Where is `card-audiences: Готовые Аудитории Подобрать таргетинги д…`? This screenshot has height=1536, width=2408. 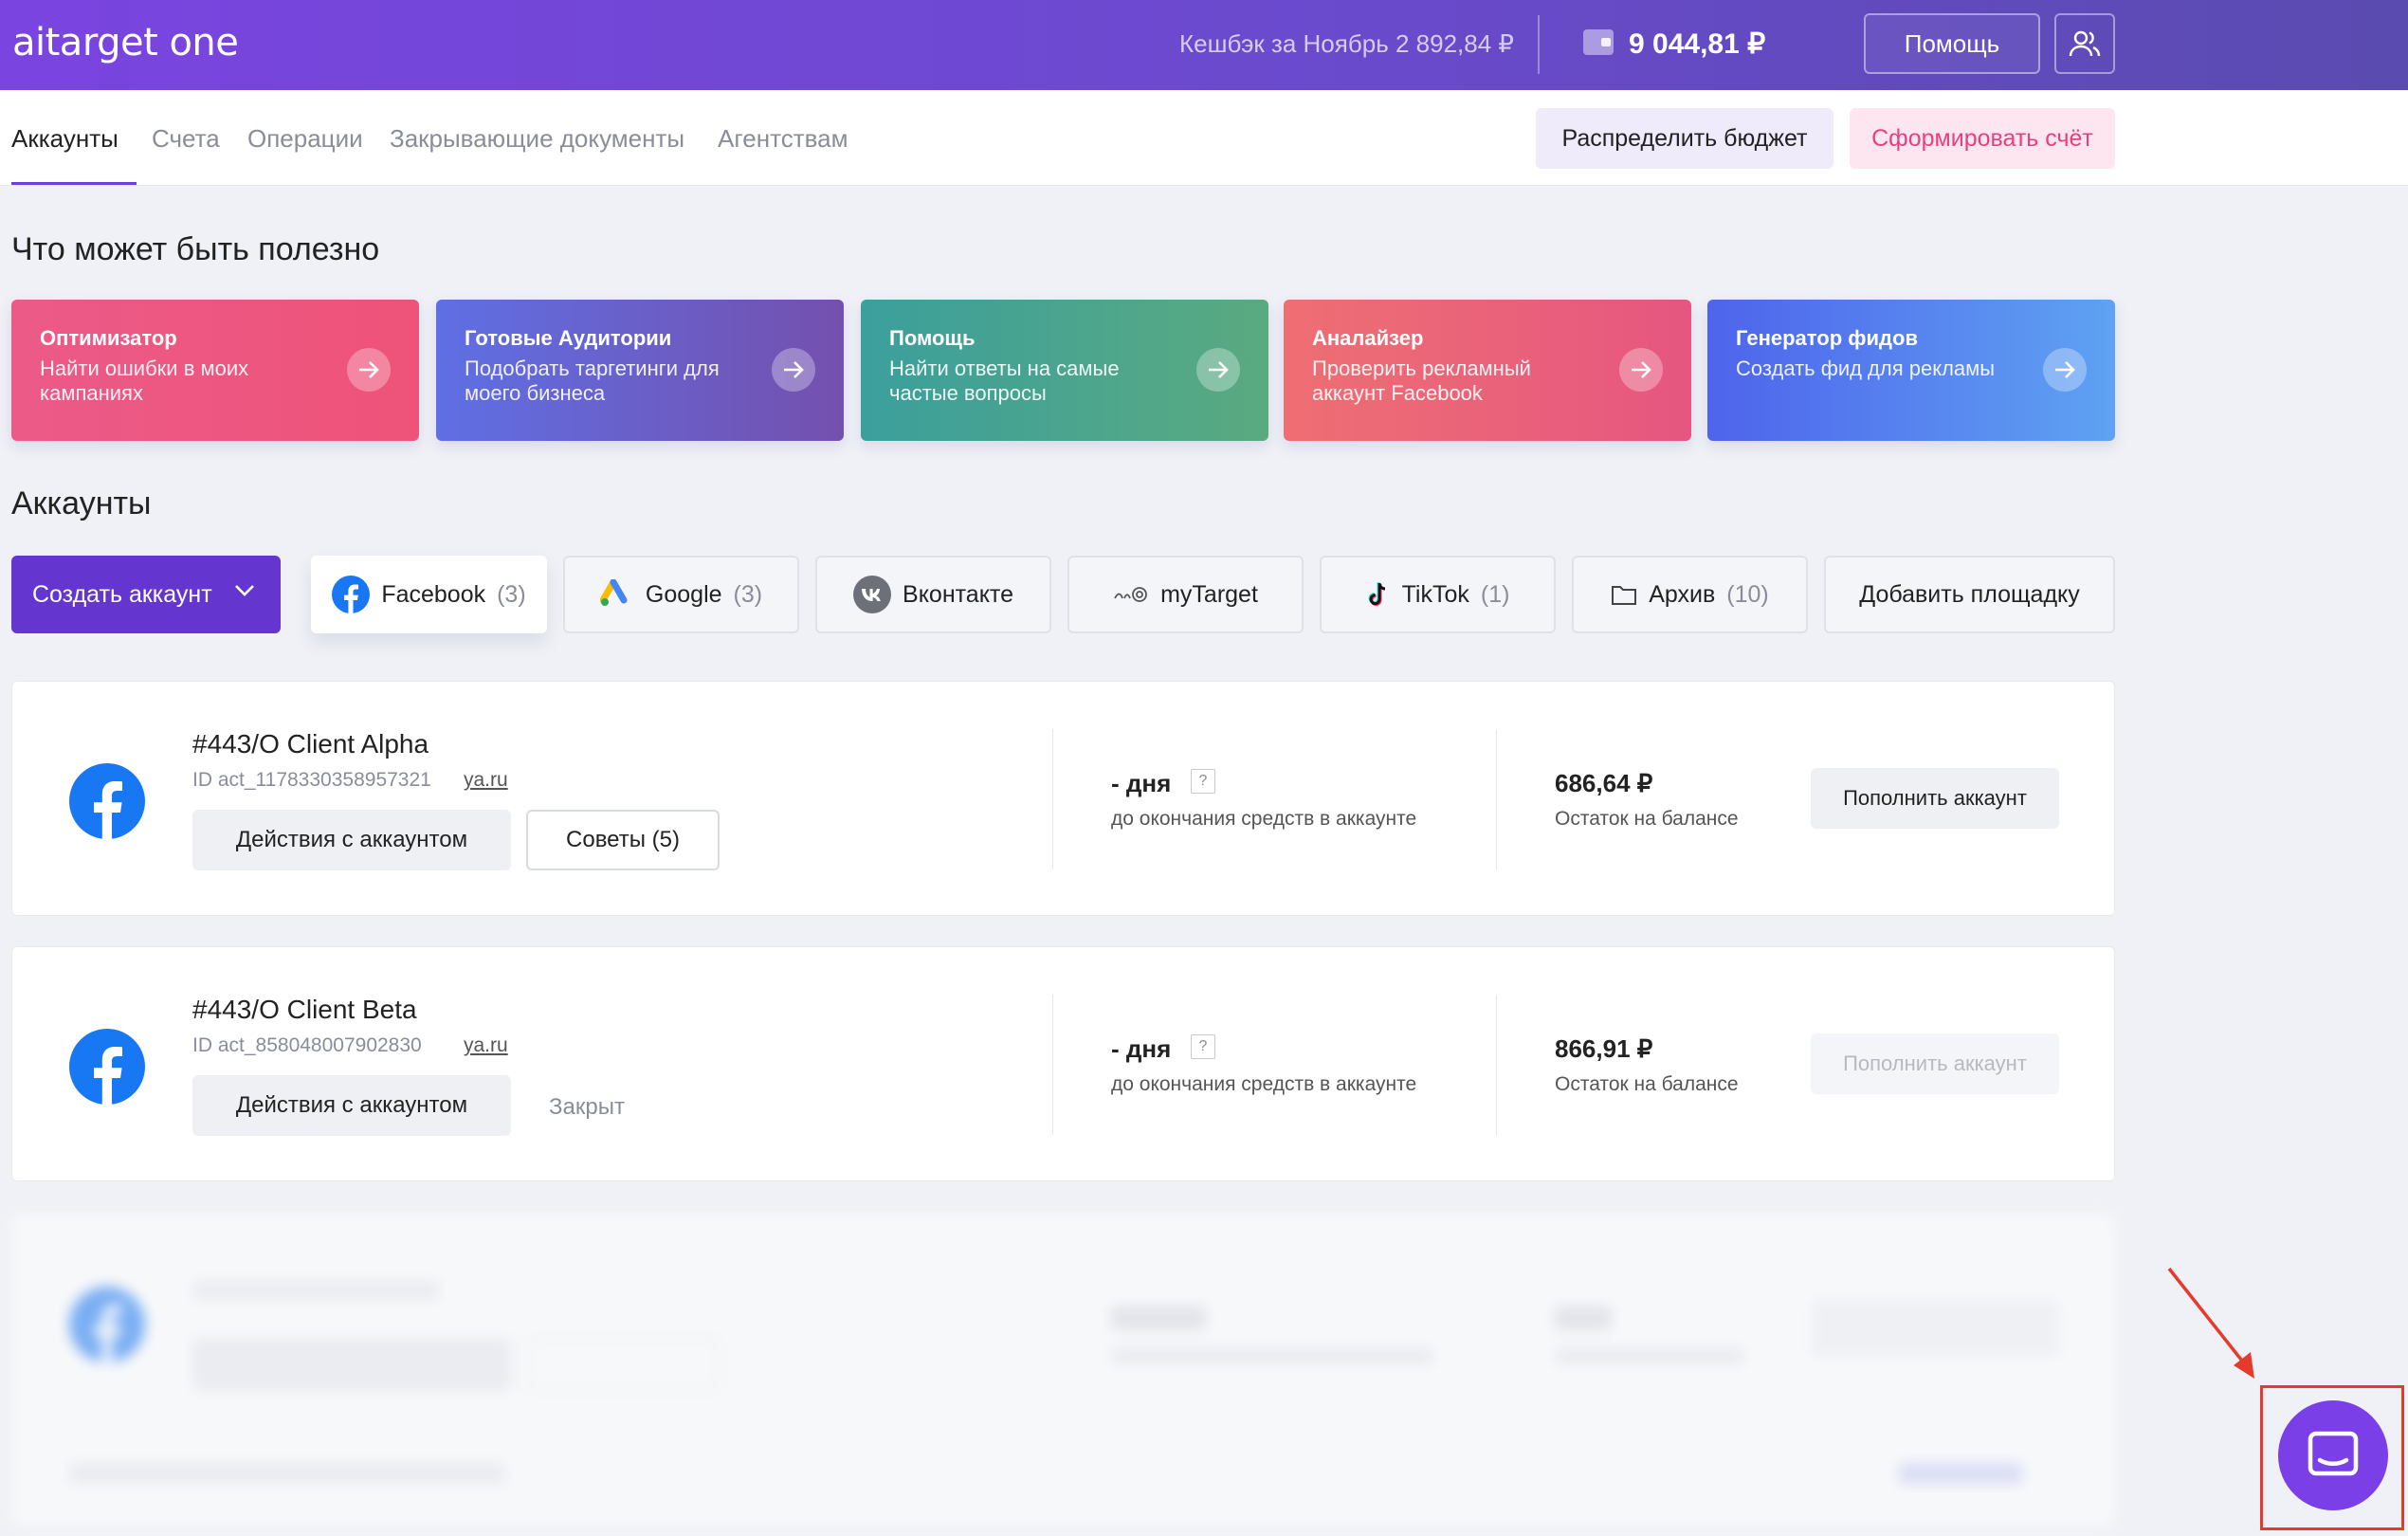 card-audiences: Готовые Аудитории Подобрать таргетинги д… is located at coordinates (640, 370).